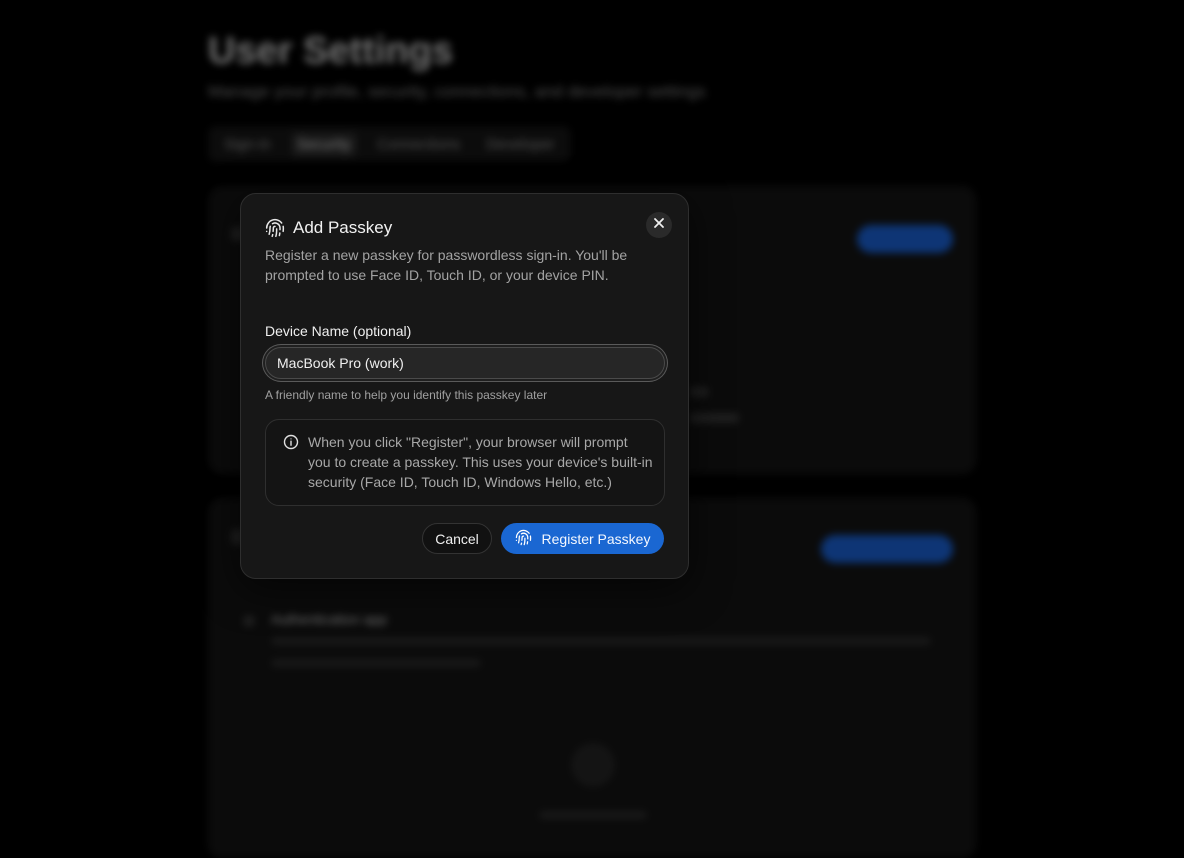 This screenshot has width=1184, height=858. I want to click on device-name-input, so click(465, 363).